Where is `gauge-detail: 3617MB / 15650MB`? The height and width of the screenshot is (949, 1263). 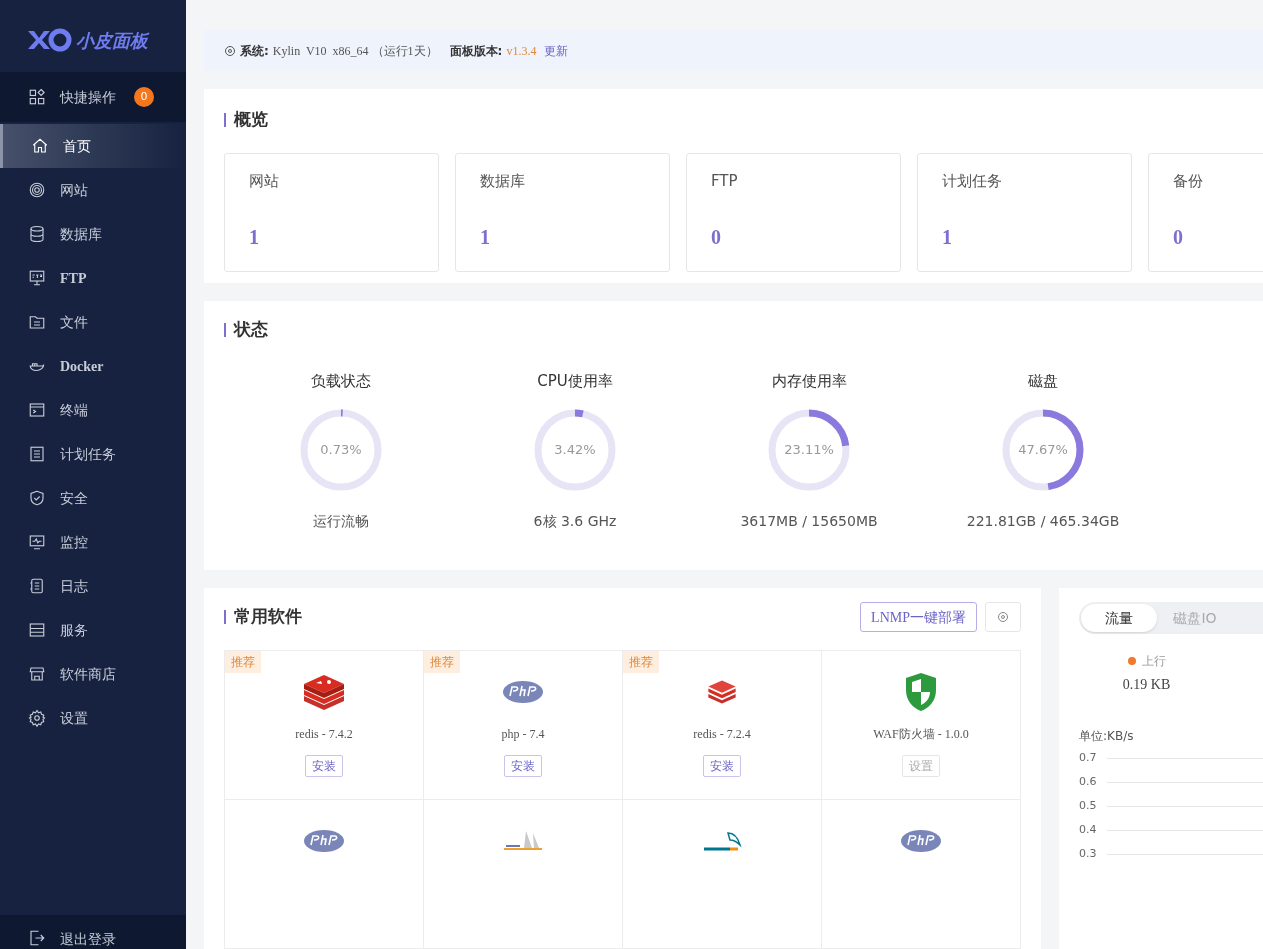
gauge-detail: 3617MB / 15650MB is located at coordinates (809, 521).